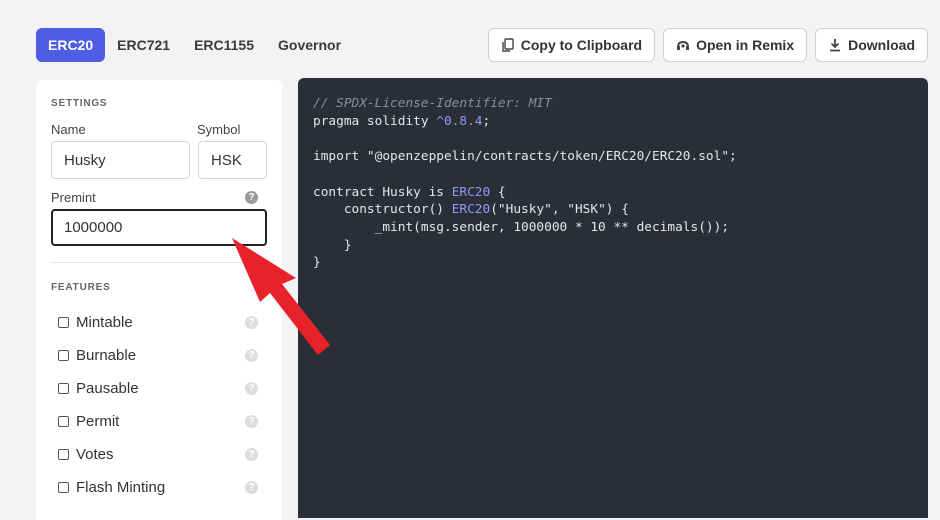 This screenshot has width=940, height=520. Describe the element at coordinates (63, 487) in the screenshot. I see `flash-minting-checkbox` at that location.